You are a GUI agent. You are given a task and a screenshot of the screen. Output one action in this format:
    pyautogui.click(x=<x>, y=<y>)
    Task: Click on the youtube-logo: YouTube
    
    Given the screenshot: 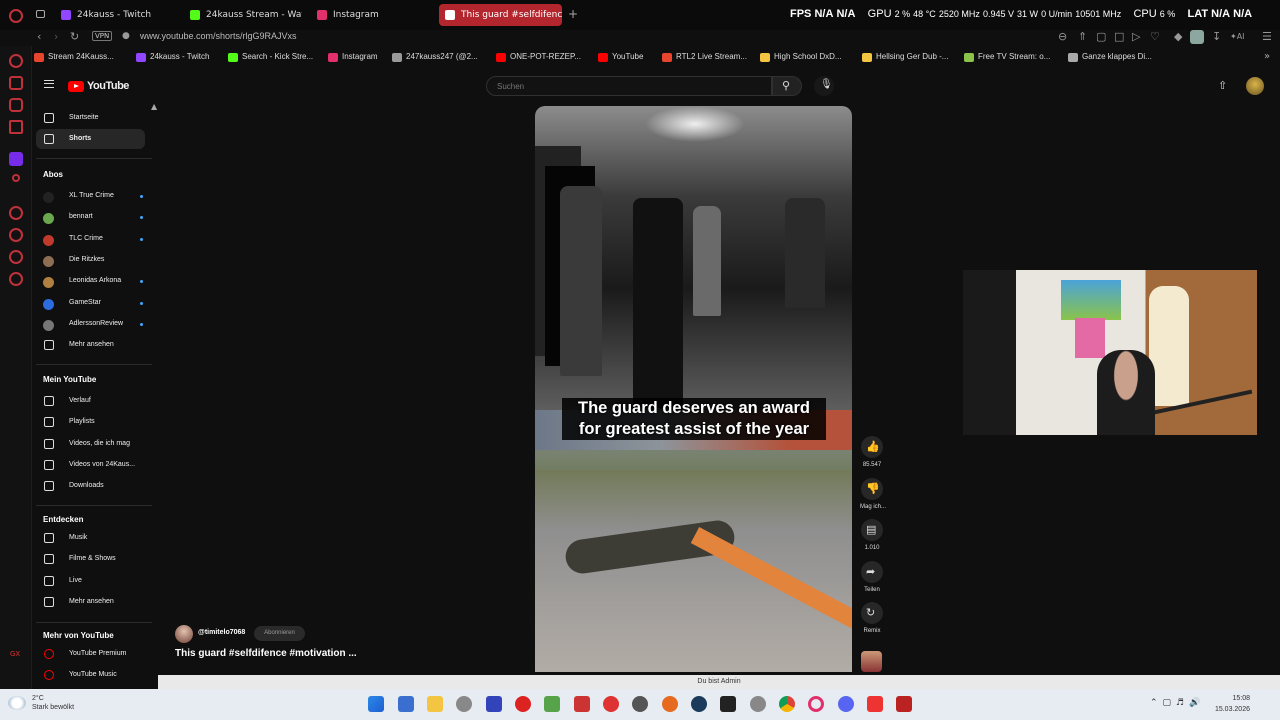 What is the action you would take?
    pyautogui.click(x=98, y=86)
    